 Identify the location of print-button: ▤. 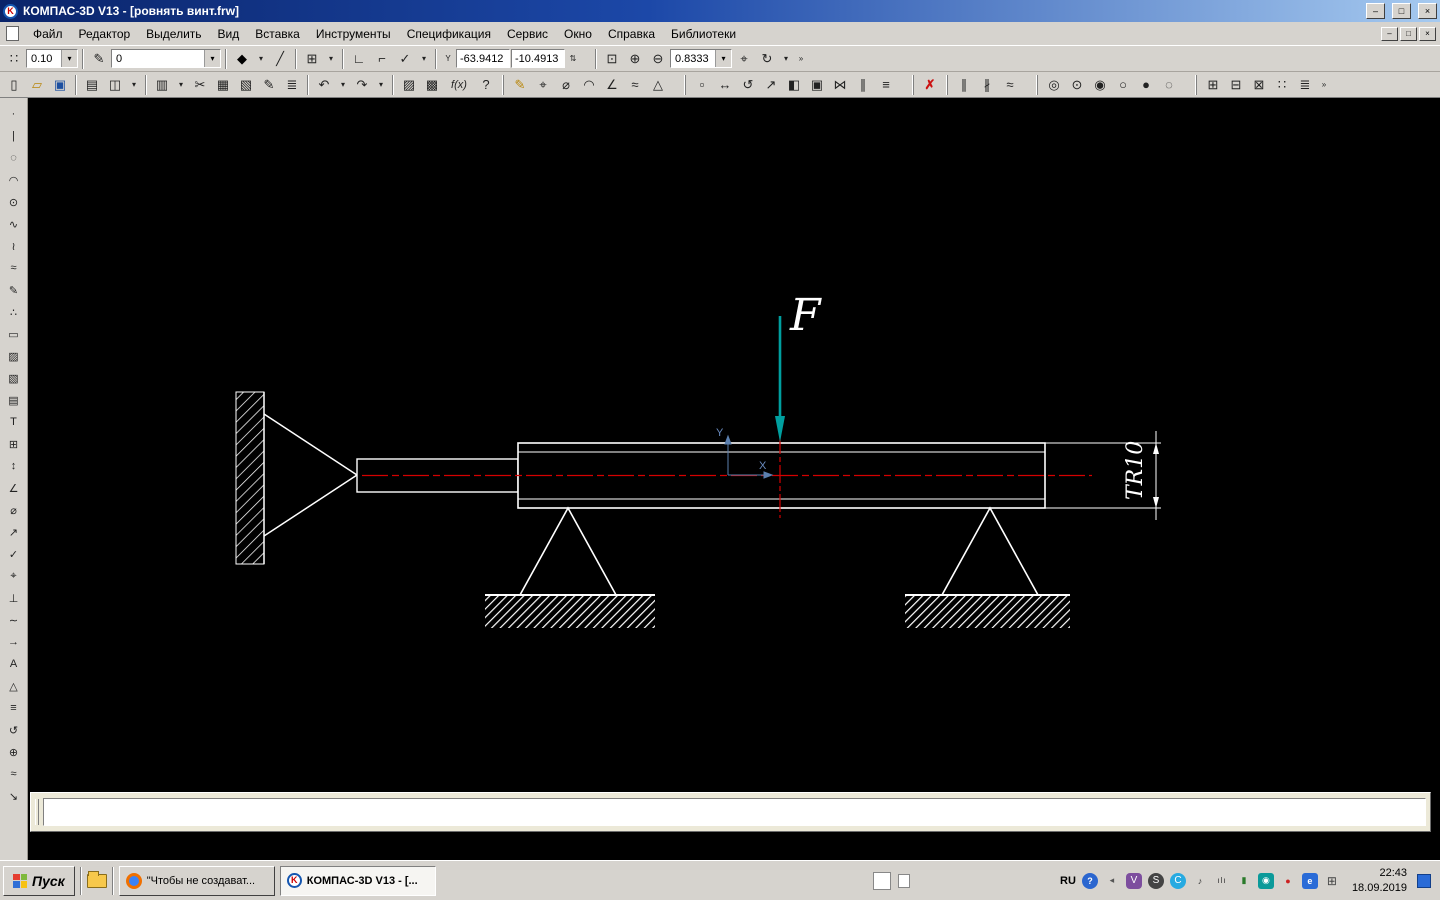
(92, 85).